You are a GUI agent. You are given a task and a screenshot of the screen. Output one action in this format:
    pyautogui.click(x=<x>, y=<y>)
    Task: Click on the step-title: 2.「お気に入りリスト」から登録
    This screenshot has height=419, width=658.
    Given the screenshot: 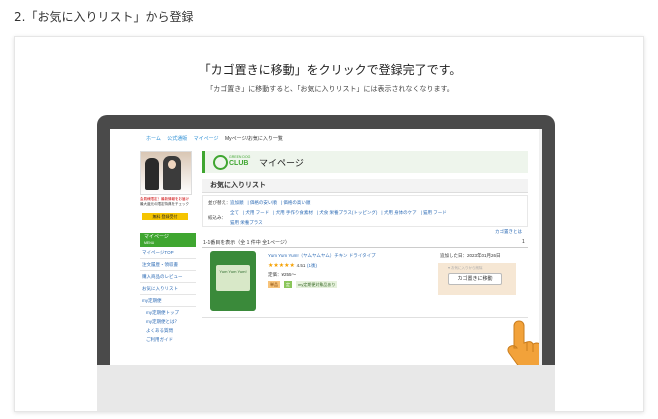 What is the action you would take?
    pyautogui.click(x=104, y=17)
    